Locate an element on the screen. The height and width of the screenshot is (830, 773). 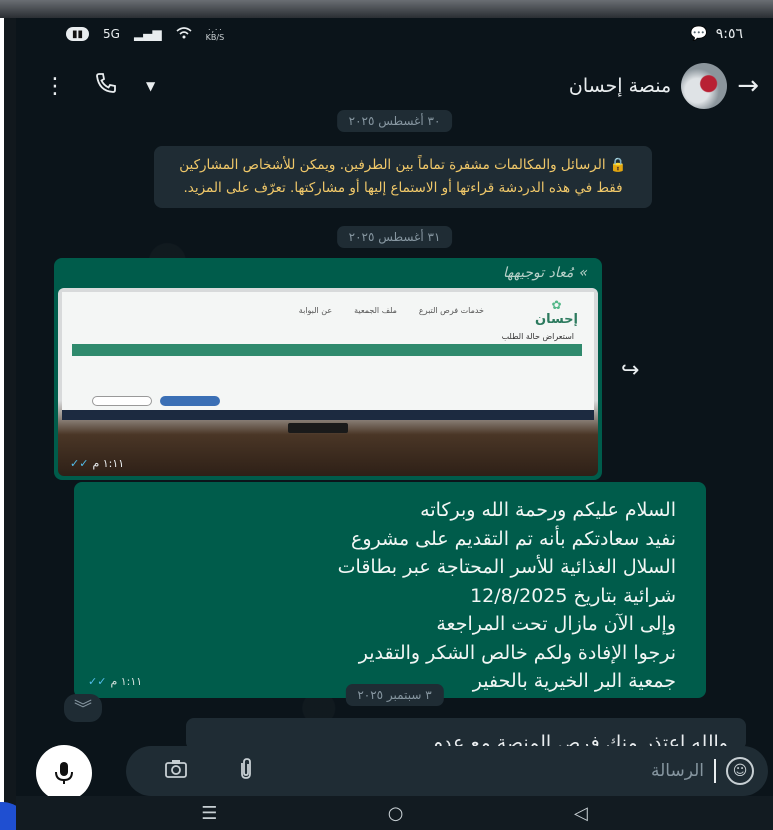
webpage-title: استعراض حالة الطلب is located at coordinates (537, 336).